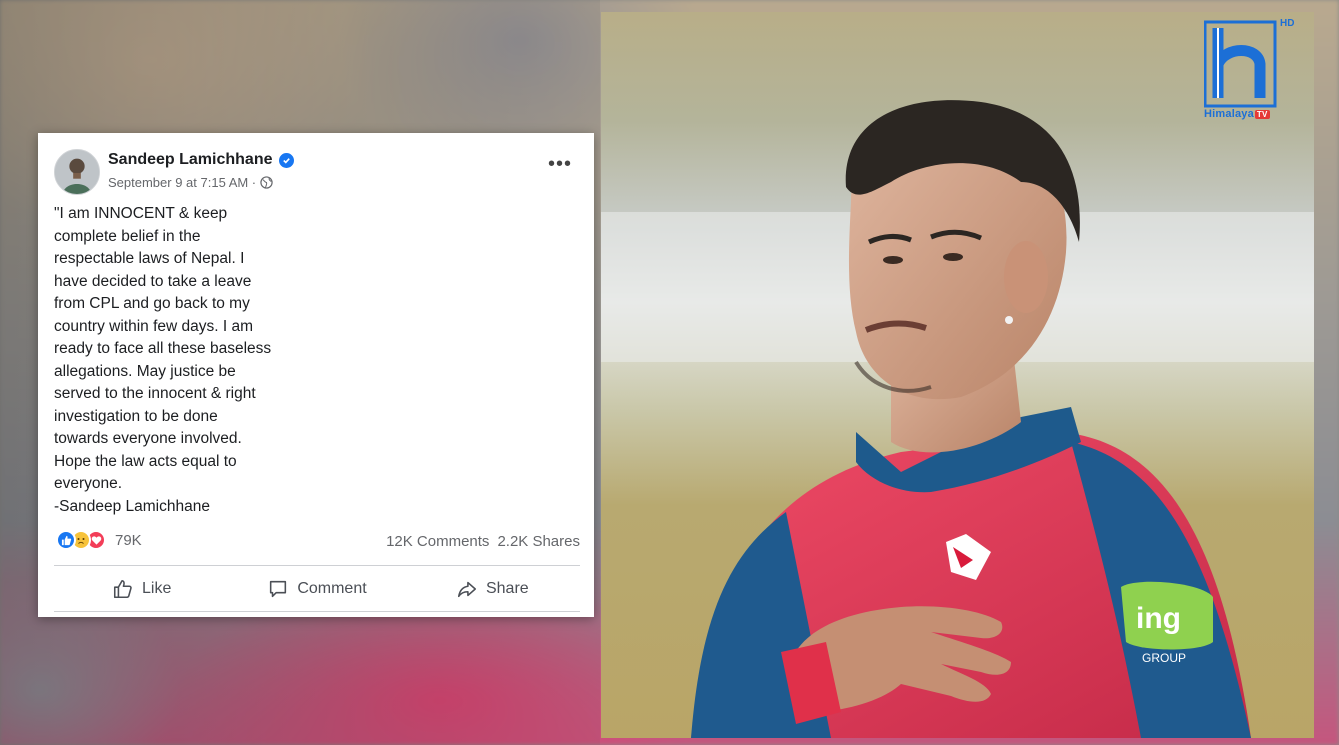  I want to click on share-label: Share, so click(507, 588).